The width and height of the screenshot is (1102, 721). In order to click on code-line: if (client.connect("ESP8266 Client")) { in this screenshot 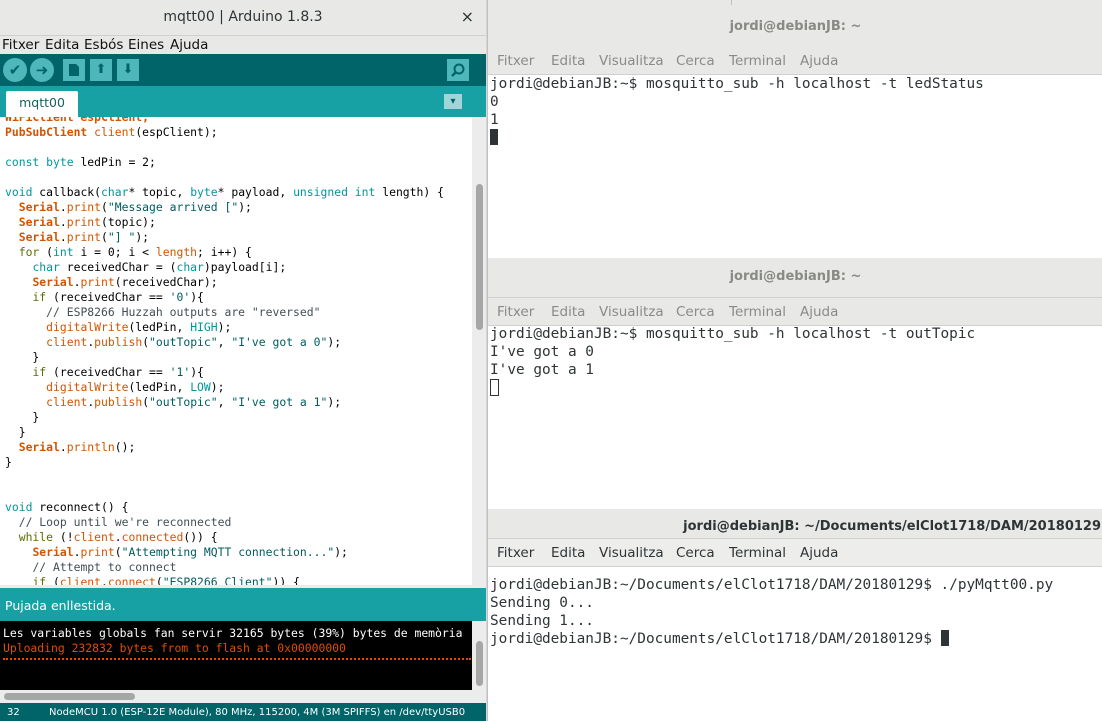, I will do `click(166, 580)`.